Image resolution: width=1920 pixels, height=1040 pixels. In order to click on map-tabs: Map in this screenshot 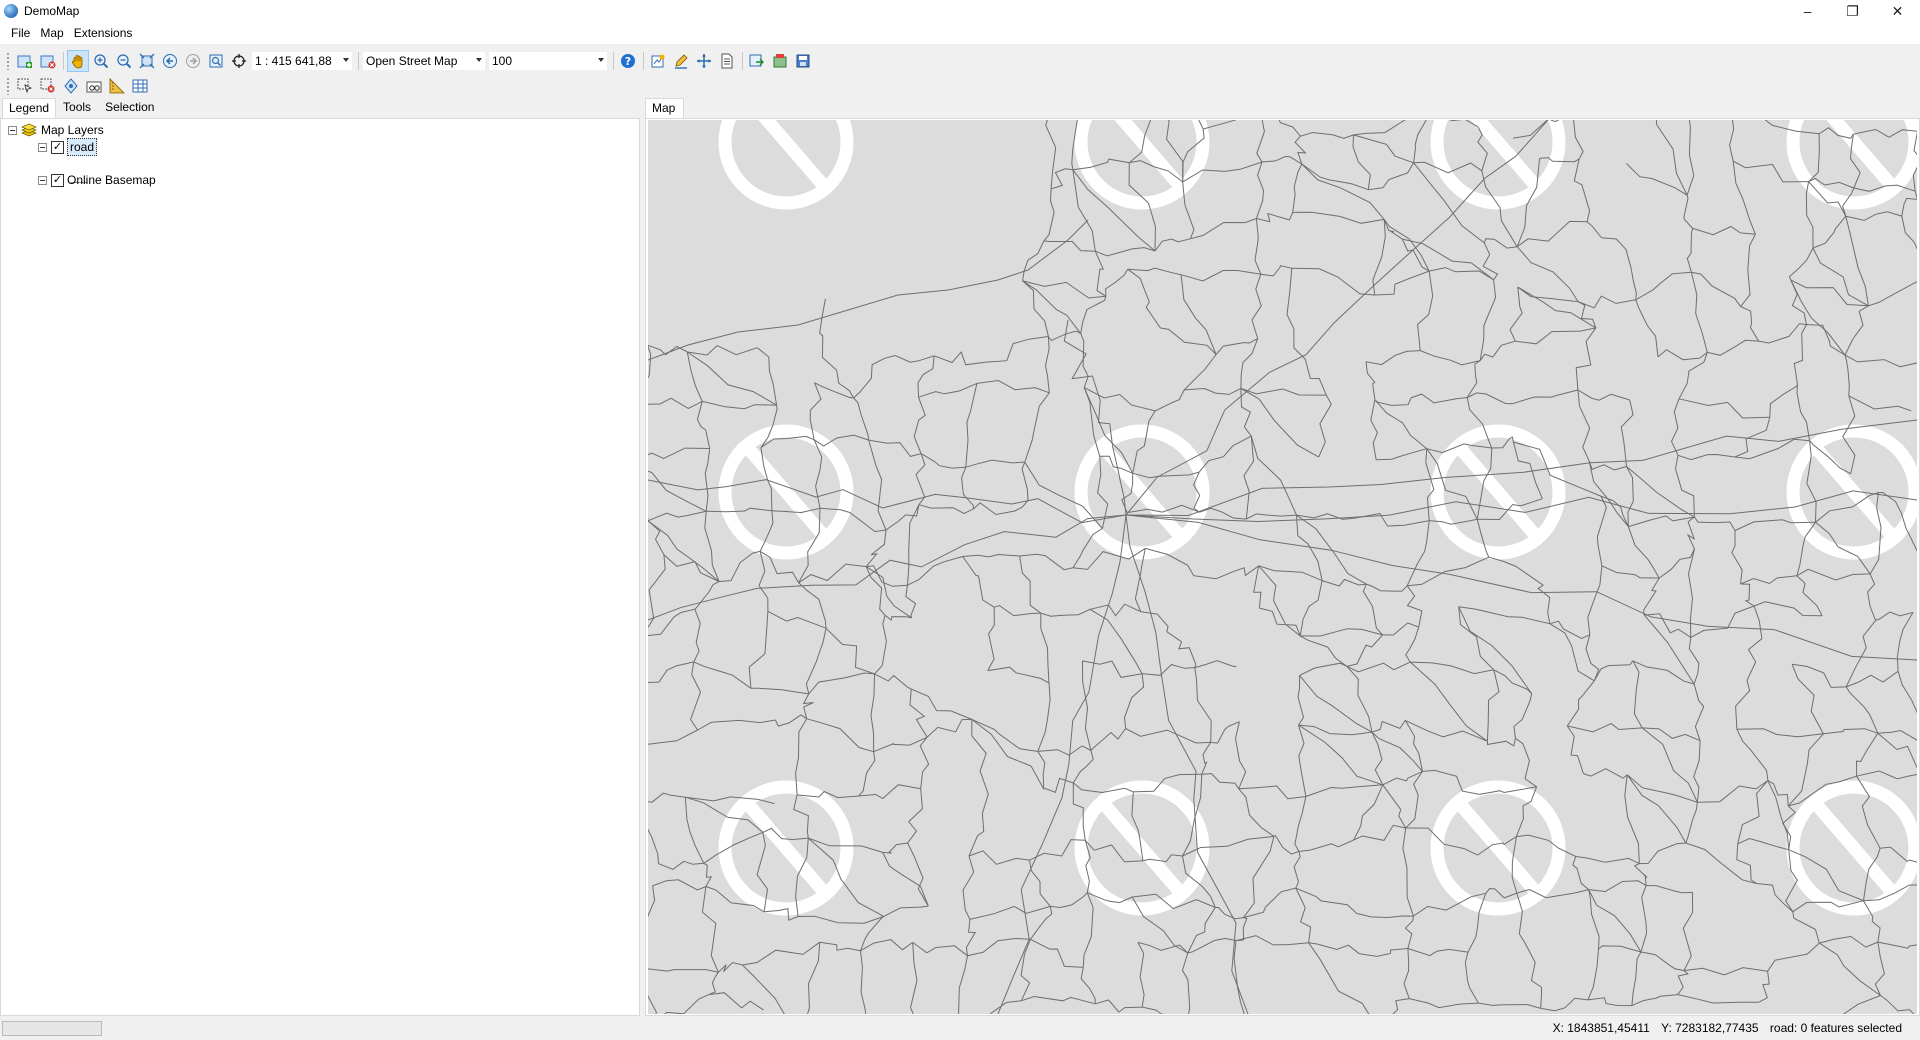, I will do `click(665, 108)`.